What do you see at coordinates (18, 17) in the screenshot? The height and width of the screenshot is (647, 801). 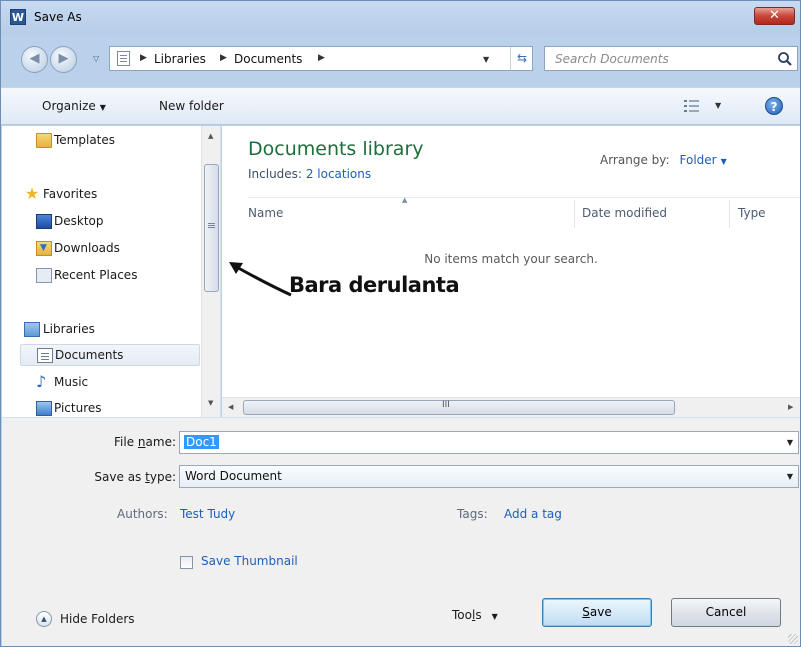 I see `word-app-icon: W` at bounding box center [18, 17].